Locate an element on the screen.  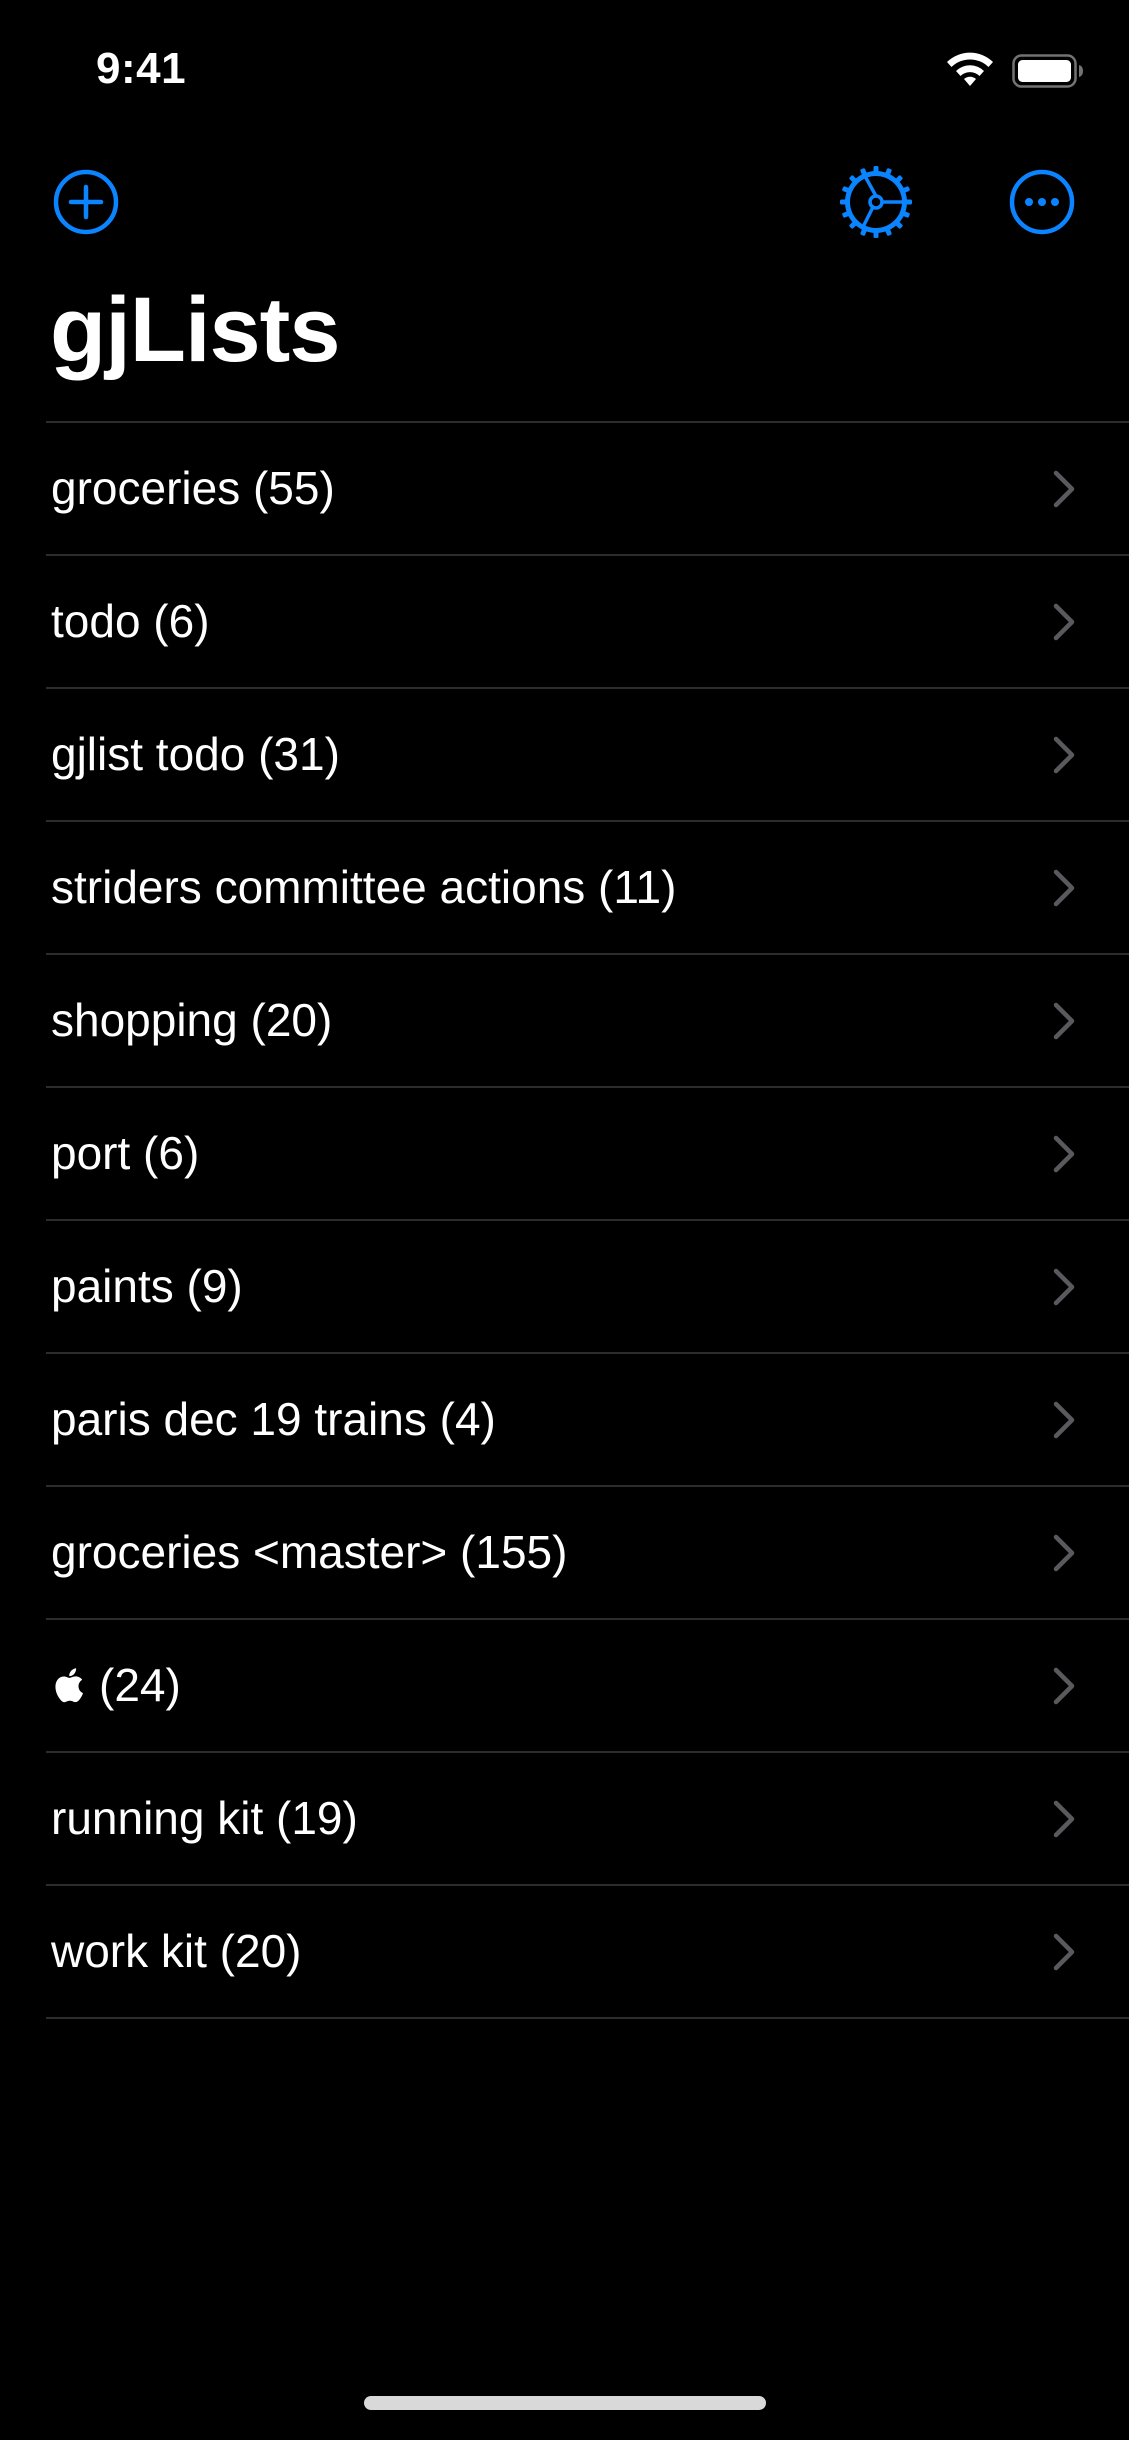
list-item-label: groceries (55) is located at coordinates (193, 488).